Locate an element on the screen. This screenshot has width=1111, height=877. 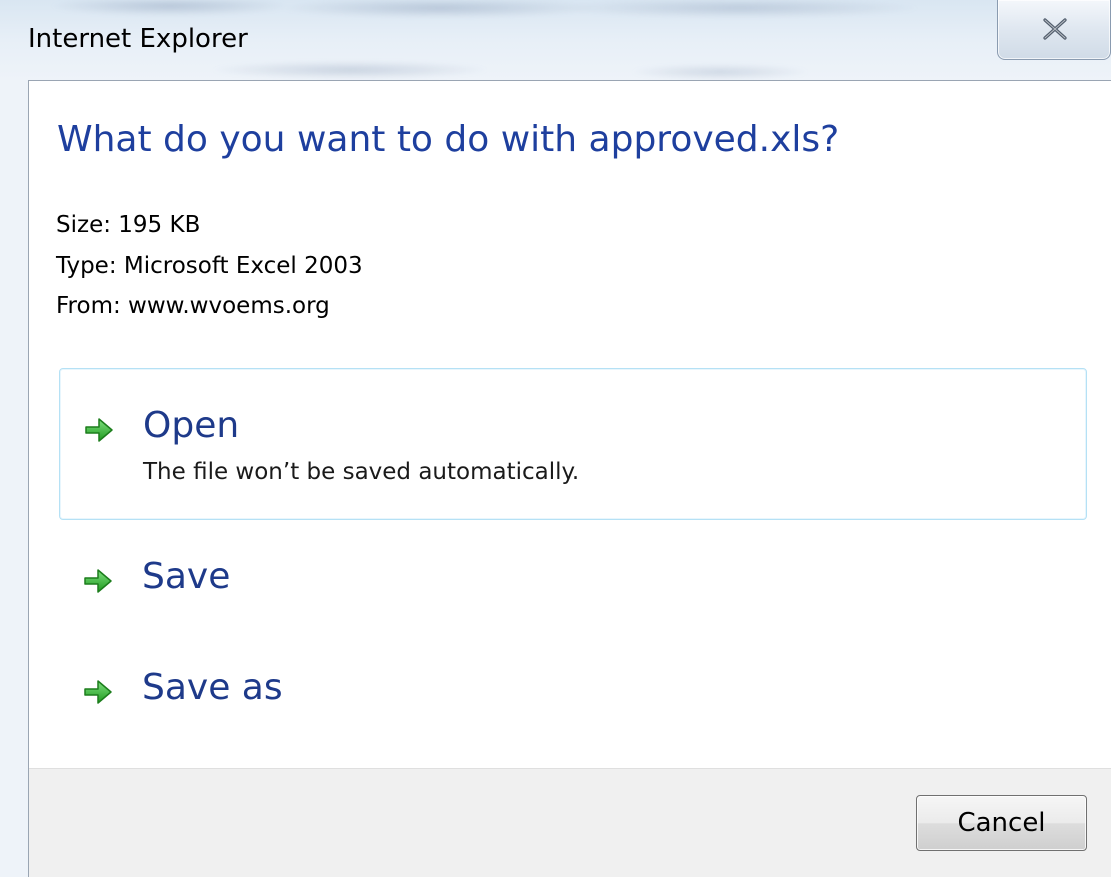
file-size: Size: 195 KB is located at coordinates (128, 225).